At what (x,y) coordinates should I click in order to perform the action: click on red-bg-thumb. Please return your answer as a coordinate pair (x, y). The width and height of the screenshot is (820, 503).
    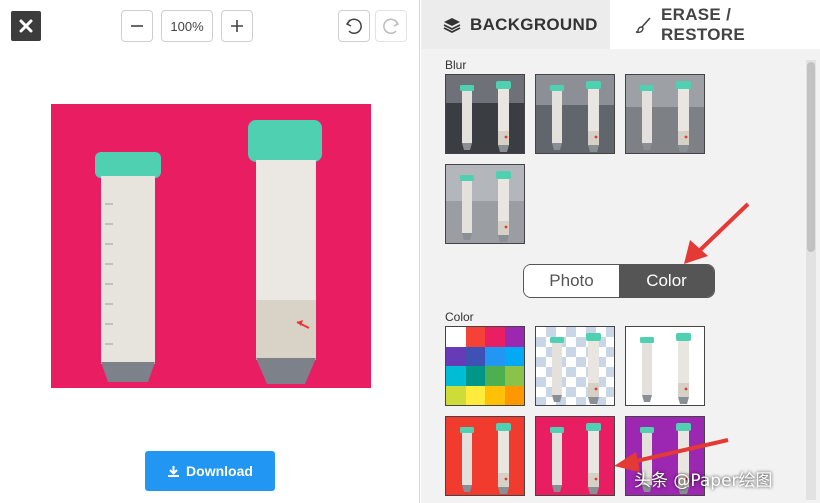
    Looking at the image, I should click on (485, 456).